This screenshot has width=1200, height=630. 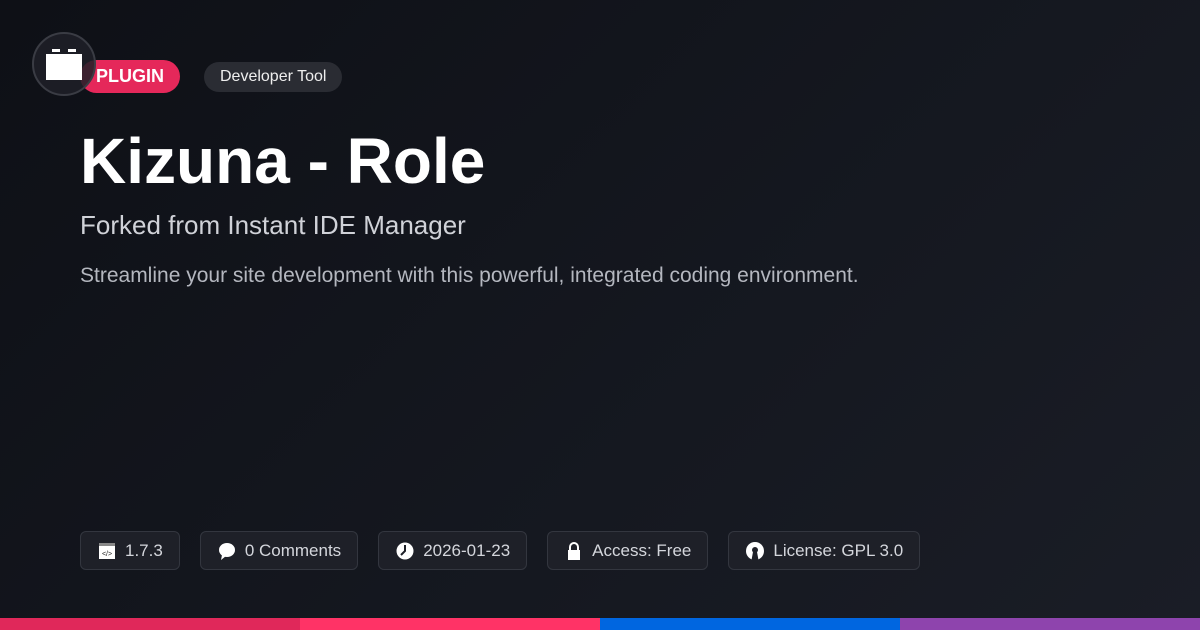 I want to click on comments-text: 0 Comments, so click(x=293, y=550).